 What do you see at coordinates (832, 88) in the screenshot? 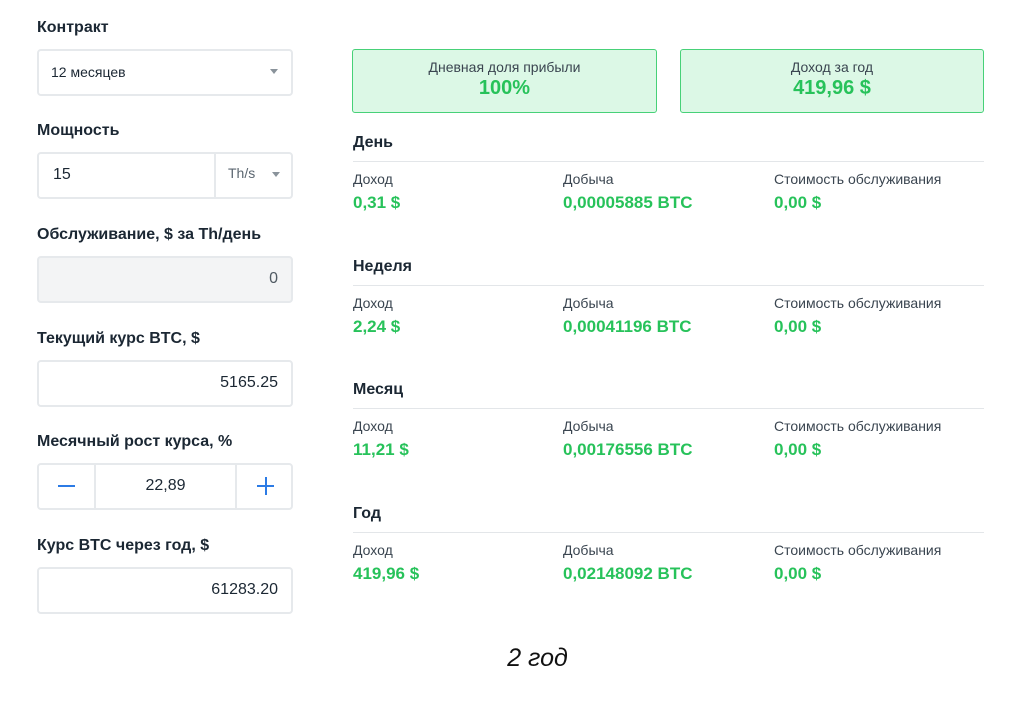
I see `year-income-value: 419,96 $` at bounding box center [832, 88].